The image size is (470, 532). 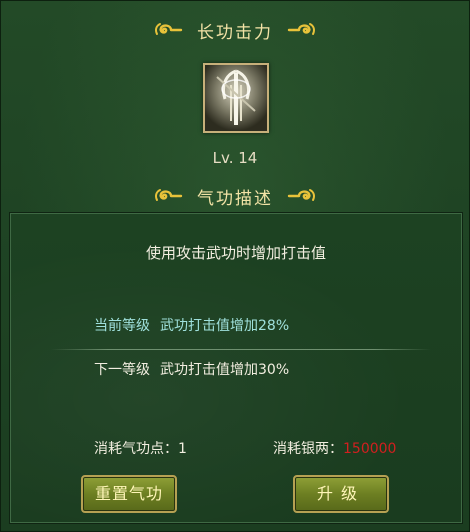 What do you see at coordinates (136, 449) in the screenshot?
I see `skill-point-cost-label: 消耗气功点：` at bounding box center [136, 449].